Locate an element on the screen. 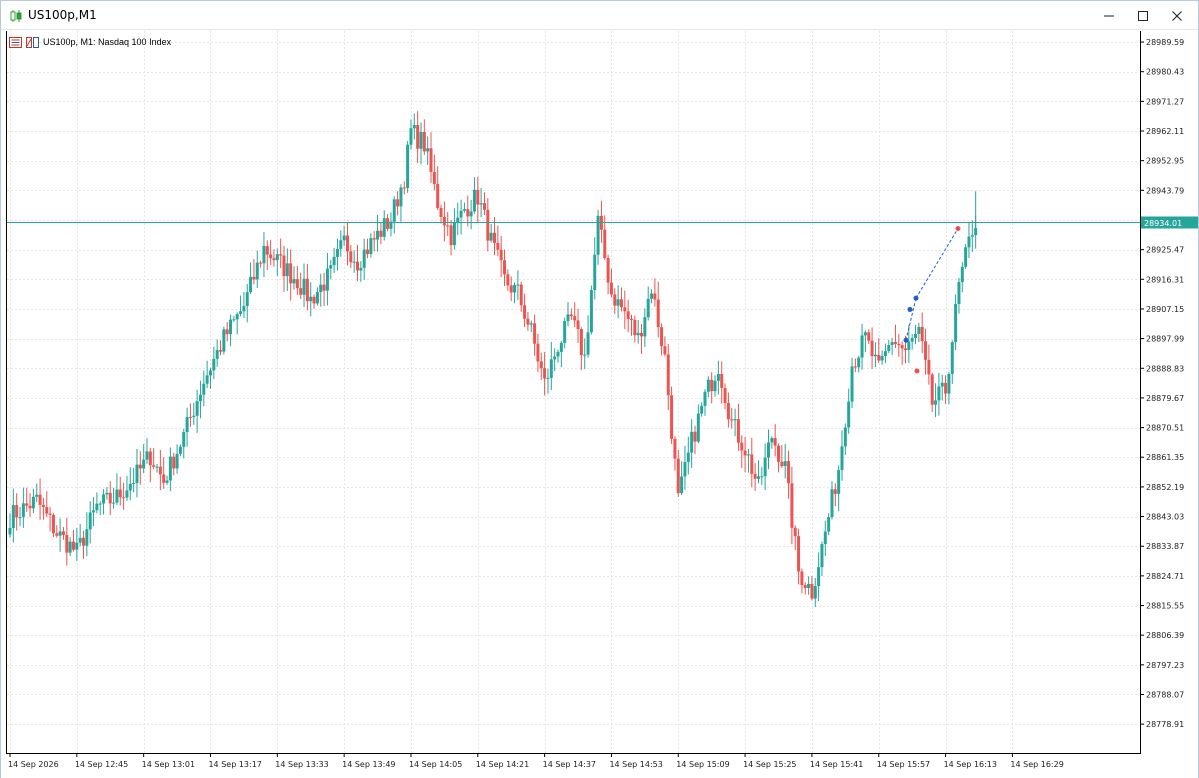 The image size is (1199, 778). maximize-button is located at coordinates (1143, 15).